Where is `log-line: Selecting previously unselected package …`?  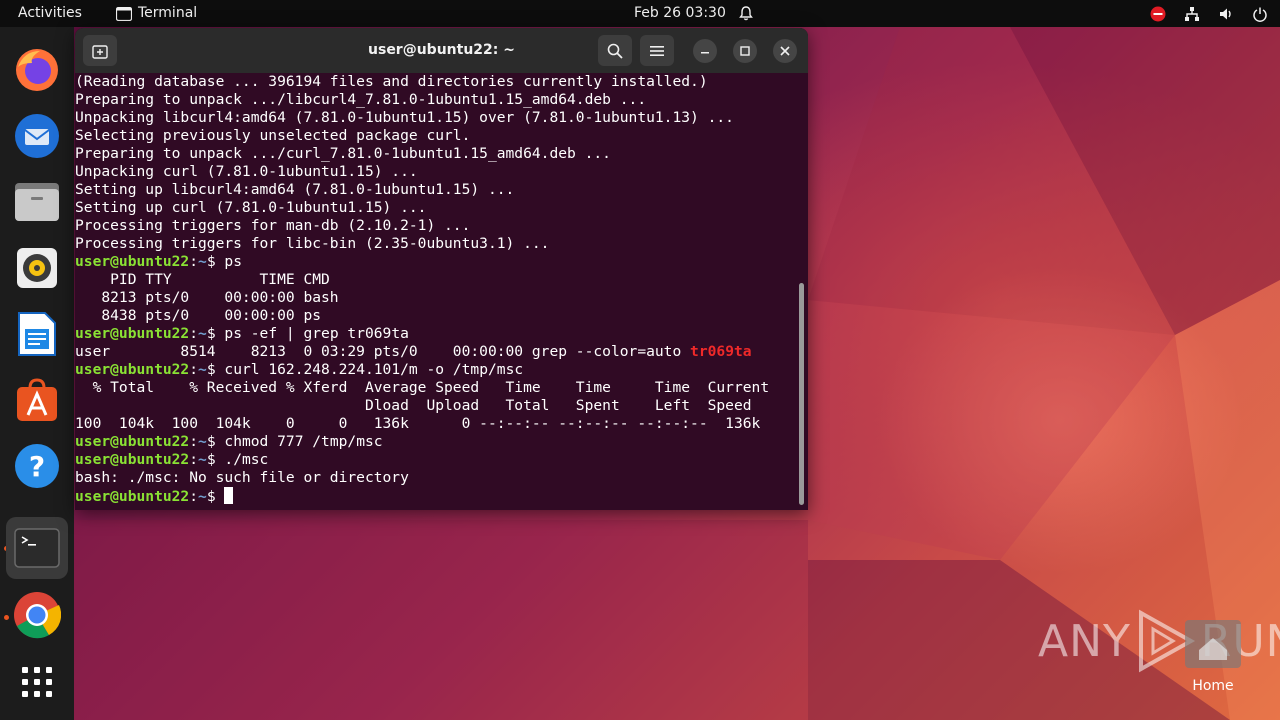
log-line: Selecting previously unselected package … is located at coordinates (273, 135).